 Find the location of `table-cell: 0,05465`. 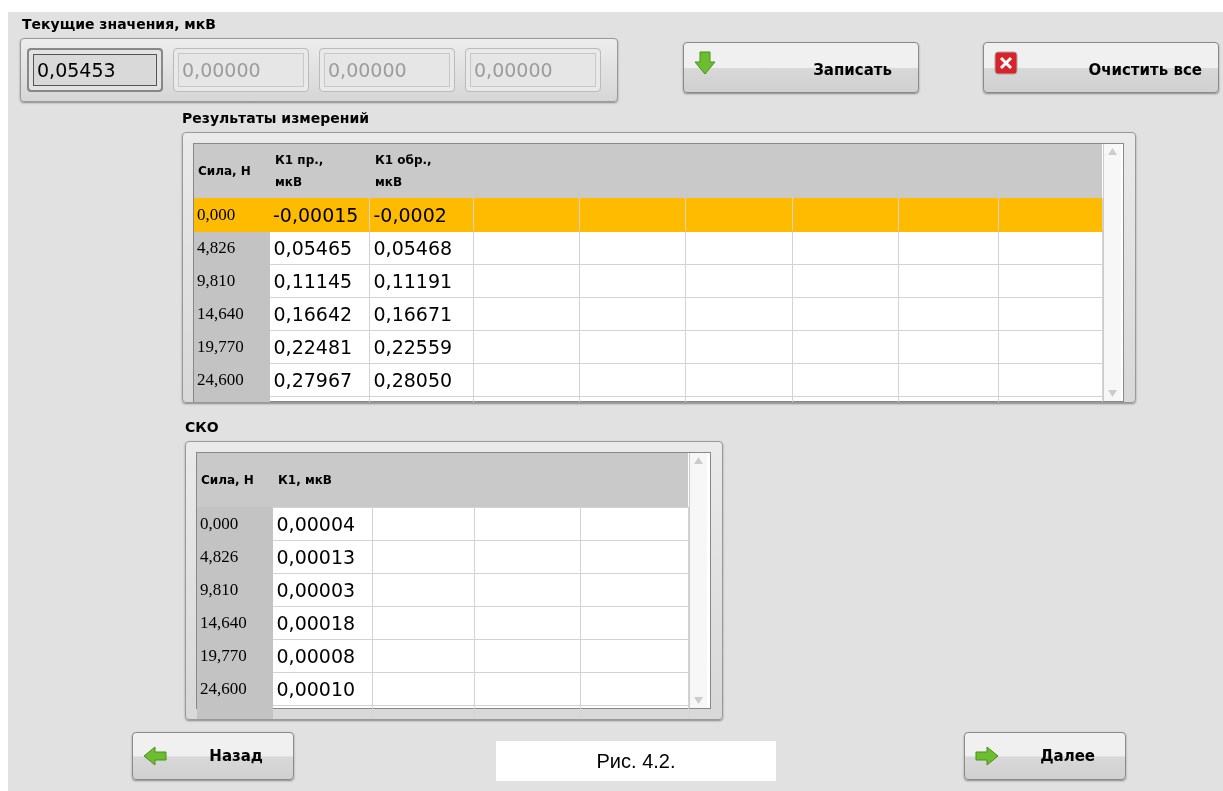

table-cell: 0,05465 is located at coordinates (319, 248).